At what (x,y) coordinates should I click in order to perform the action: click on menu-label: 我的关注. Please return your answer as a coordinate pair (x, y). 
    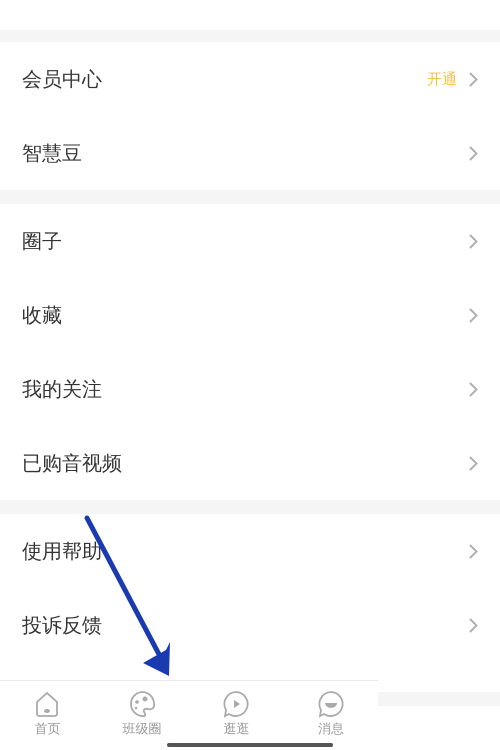
    Looking at the image, I should click on (62, 389).